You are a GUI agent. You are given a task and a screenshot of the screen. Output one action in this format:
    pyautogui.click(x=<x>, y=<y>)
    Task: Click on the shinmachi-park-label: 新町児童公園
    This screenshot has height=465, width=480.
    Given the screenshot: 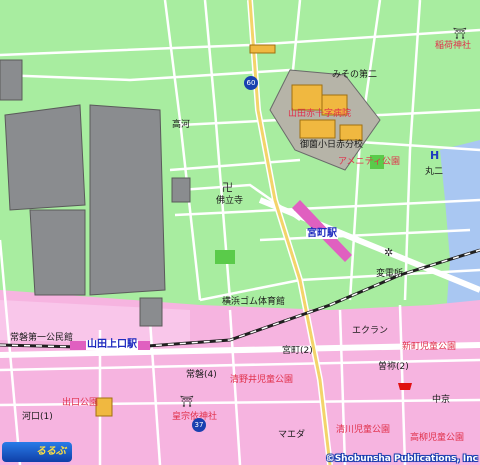 What is the action you would take?
    pyautogui.click(x=429, y=347)
    